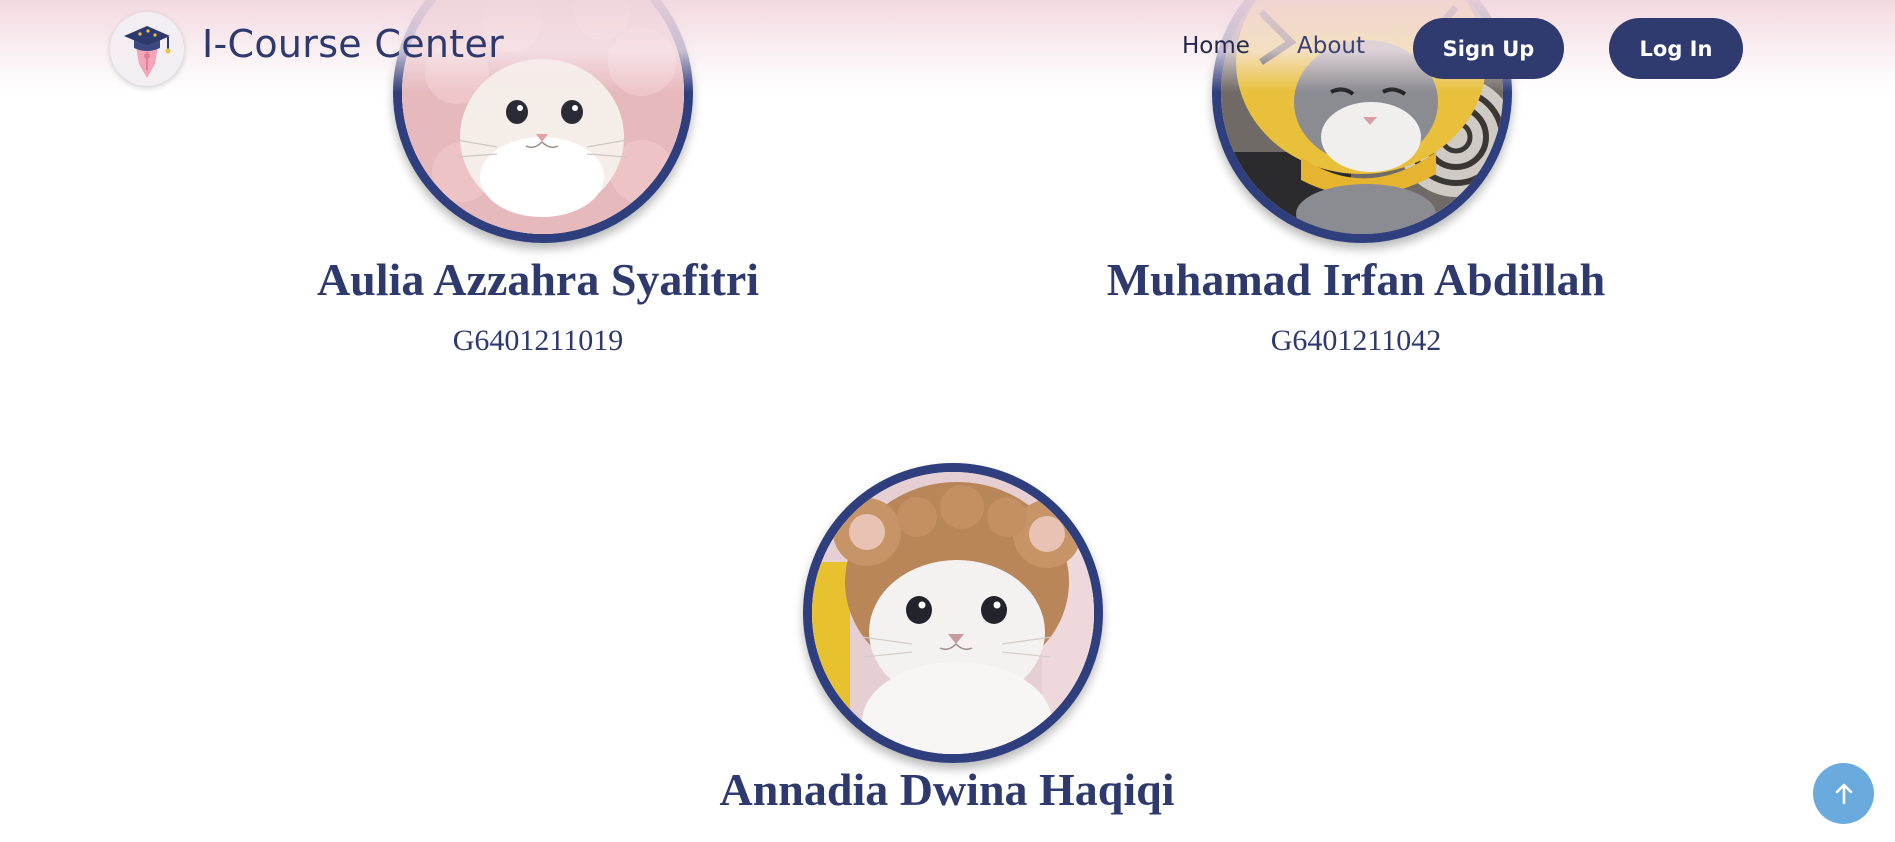 The height and width of the screenshot is (842, 1895). I want to click on scroll-to-top-button, so click(1843, 793).